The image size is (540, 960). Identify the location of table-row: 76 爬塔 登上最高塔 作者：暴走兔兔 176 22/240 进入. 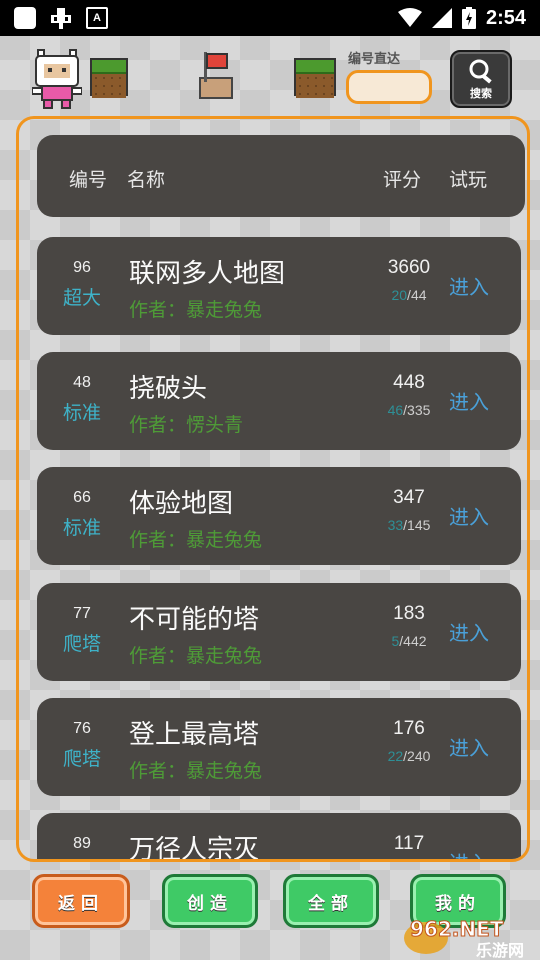
(279, 747).